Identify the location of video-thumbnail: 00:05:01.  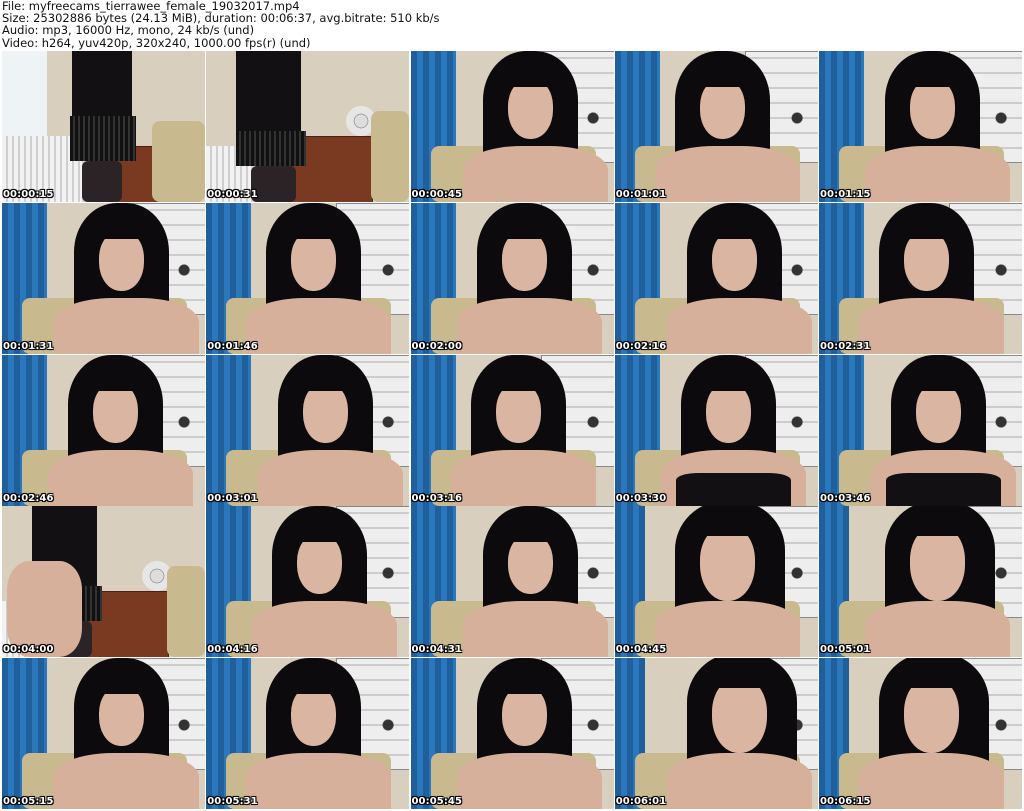
(920, 582).